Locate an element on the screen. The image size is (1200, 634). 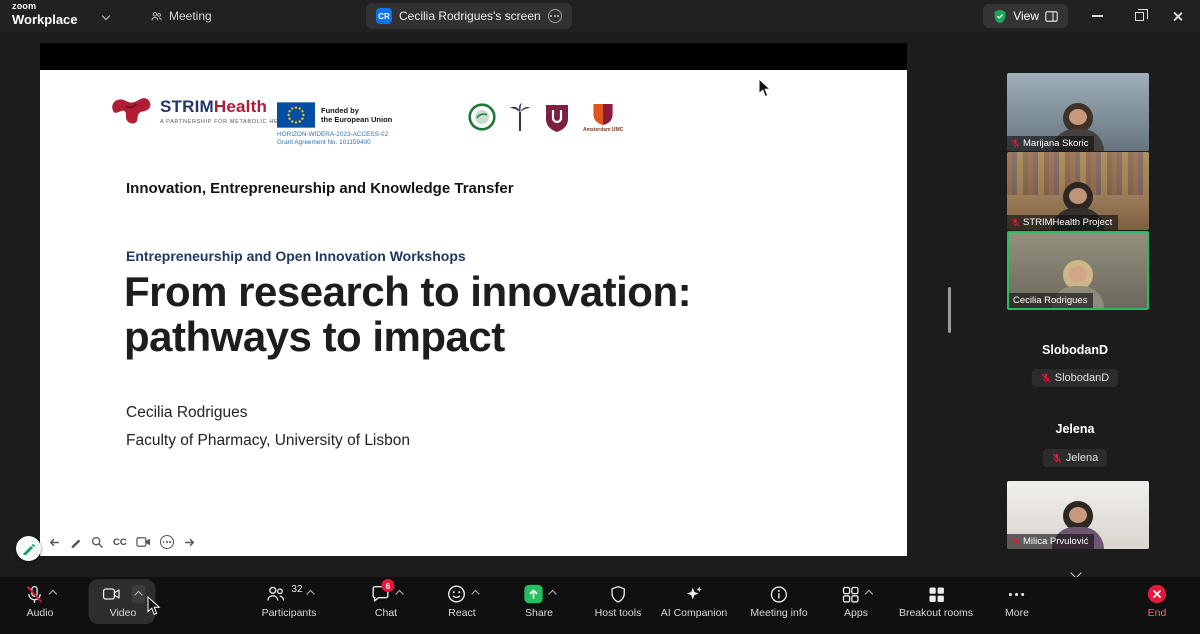
tab-options-icon is located at coordinates (554, 16).